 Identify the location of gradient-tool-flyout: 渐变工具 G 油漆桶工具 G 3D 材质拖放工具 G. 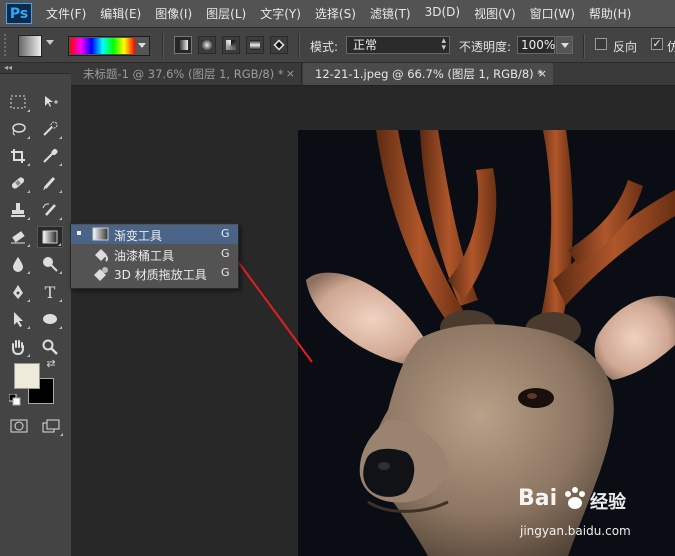
(154, 256).